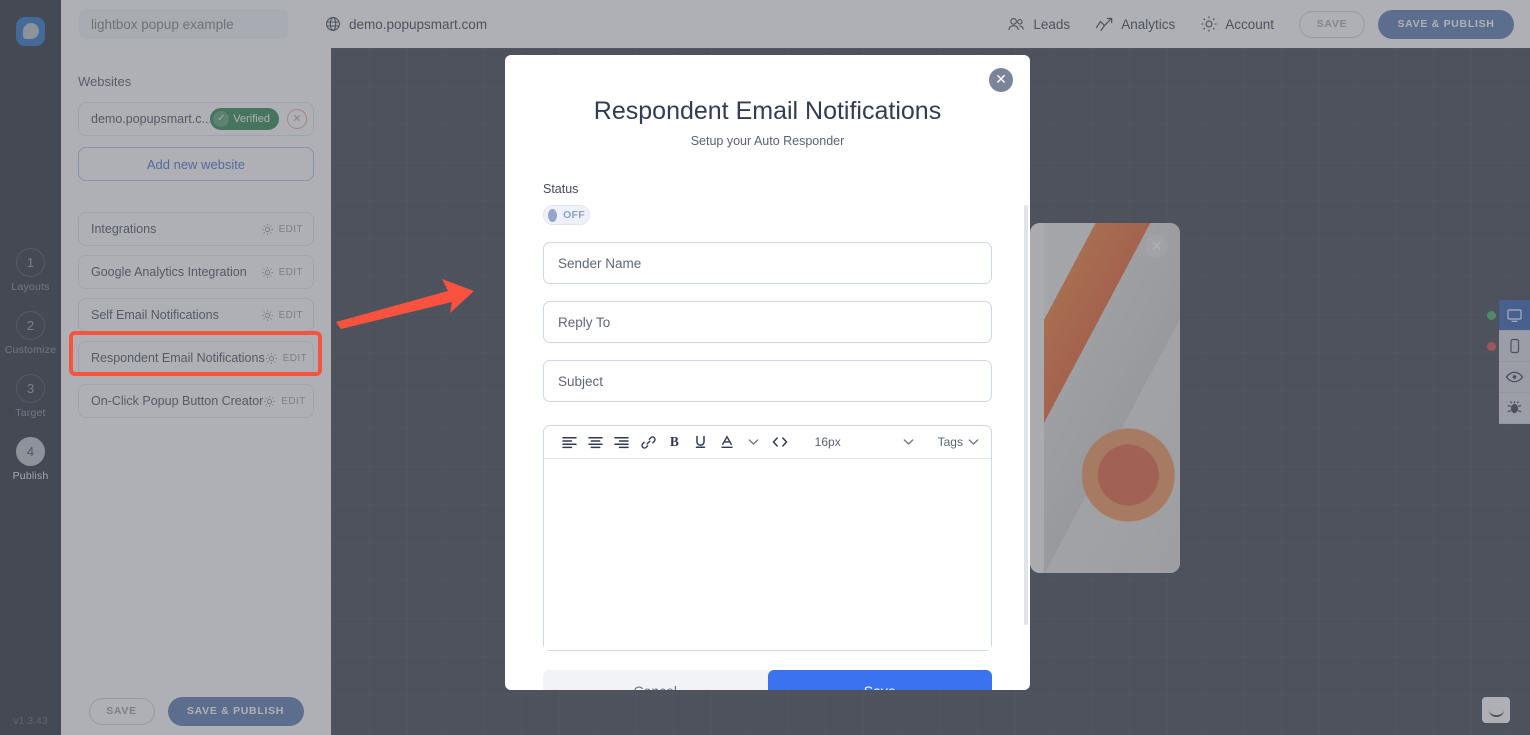 Image resolution: width=1530 pixels, height=735 pixels. I want to click on bug-icon, so click(1514, 408).